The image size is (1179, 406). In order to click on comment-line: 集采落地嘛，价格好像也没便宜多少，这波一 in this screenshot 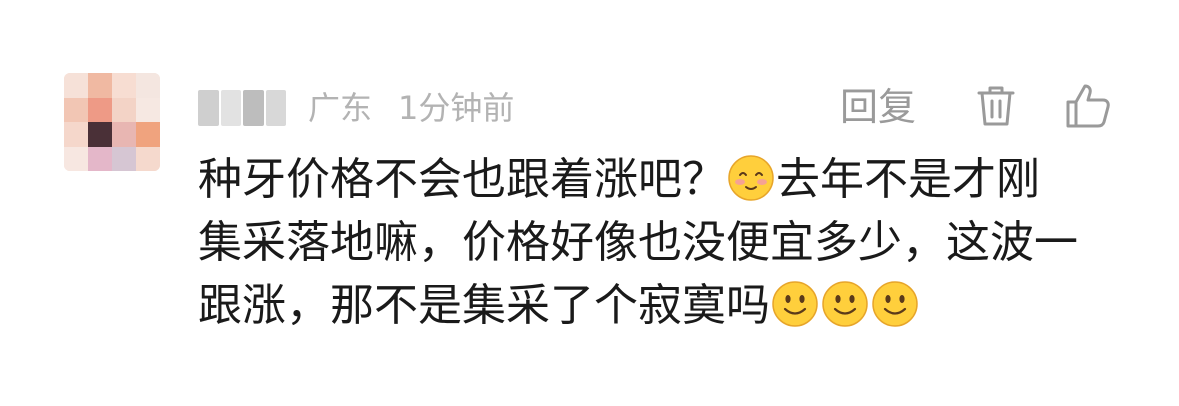, I will do `click(663, 242)`.